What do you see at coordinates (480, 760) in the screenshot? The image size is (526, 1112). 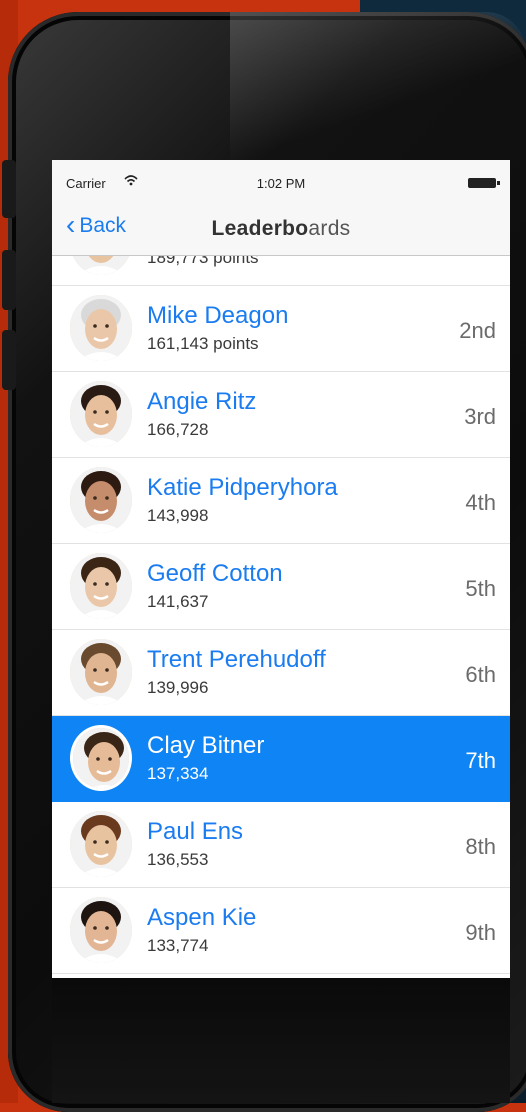 I see `player-rank: 7th` at bounding box center [480, 760].